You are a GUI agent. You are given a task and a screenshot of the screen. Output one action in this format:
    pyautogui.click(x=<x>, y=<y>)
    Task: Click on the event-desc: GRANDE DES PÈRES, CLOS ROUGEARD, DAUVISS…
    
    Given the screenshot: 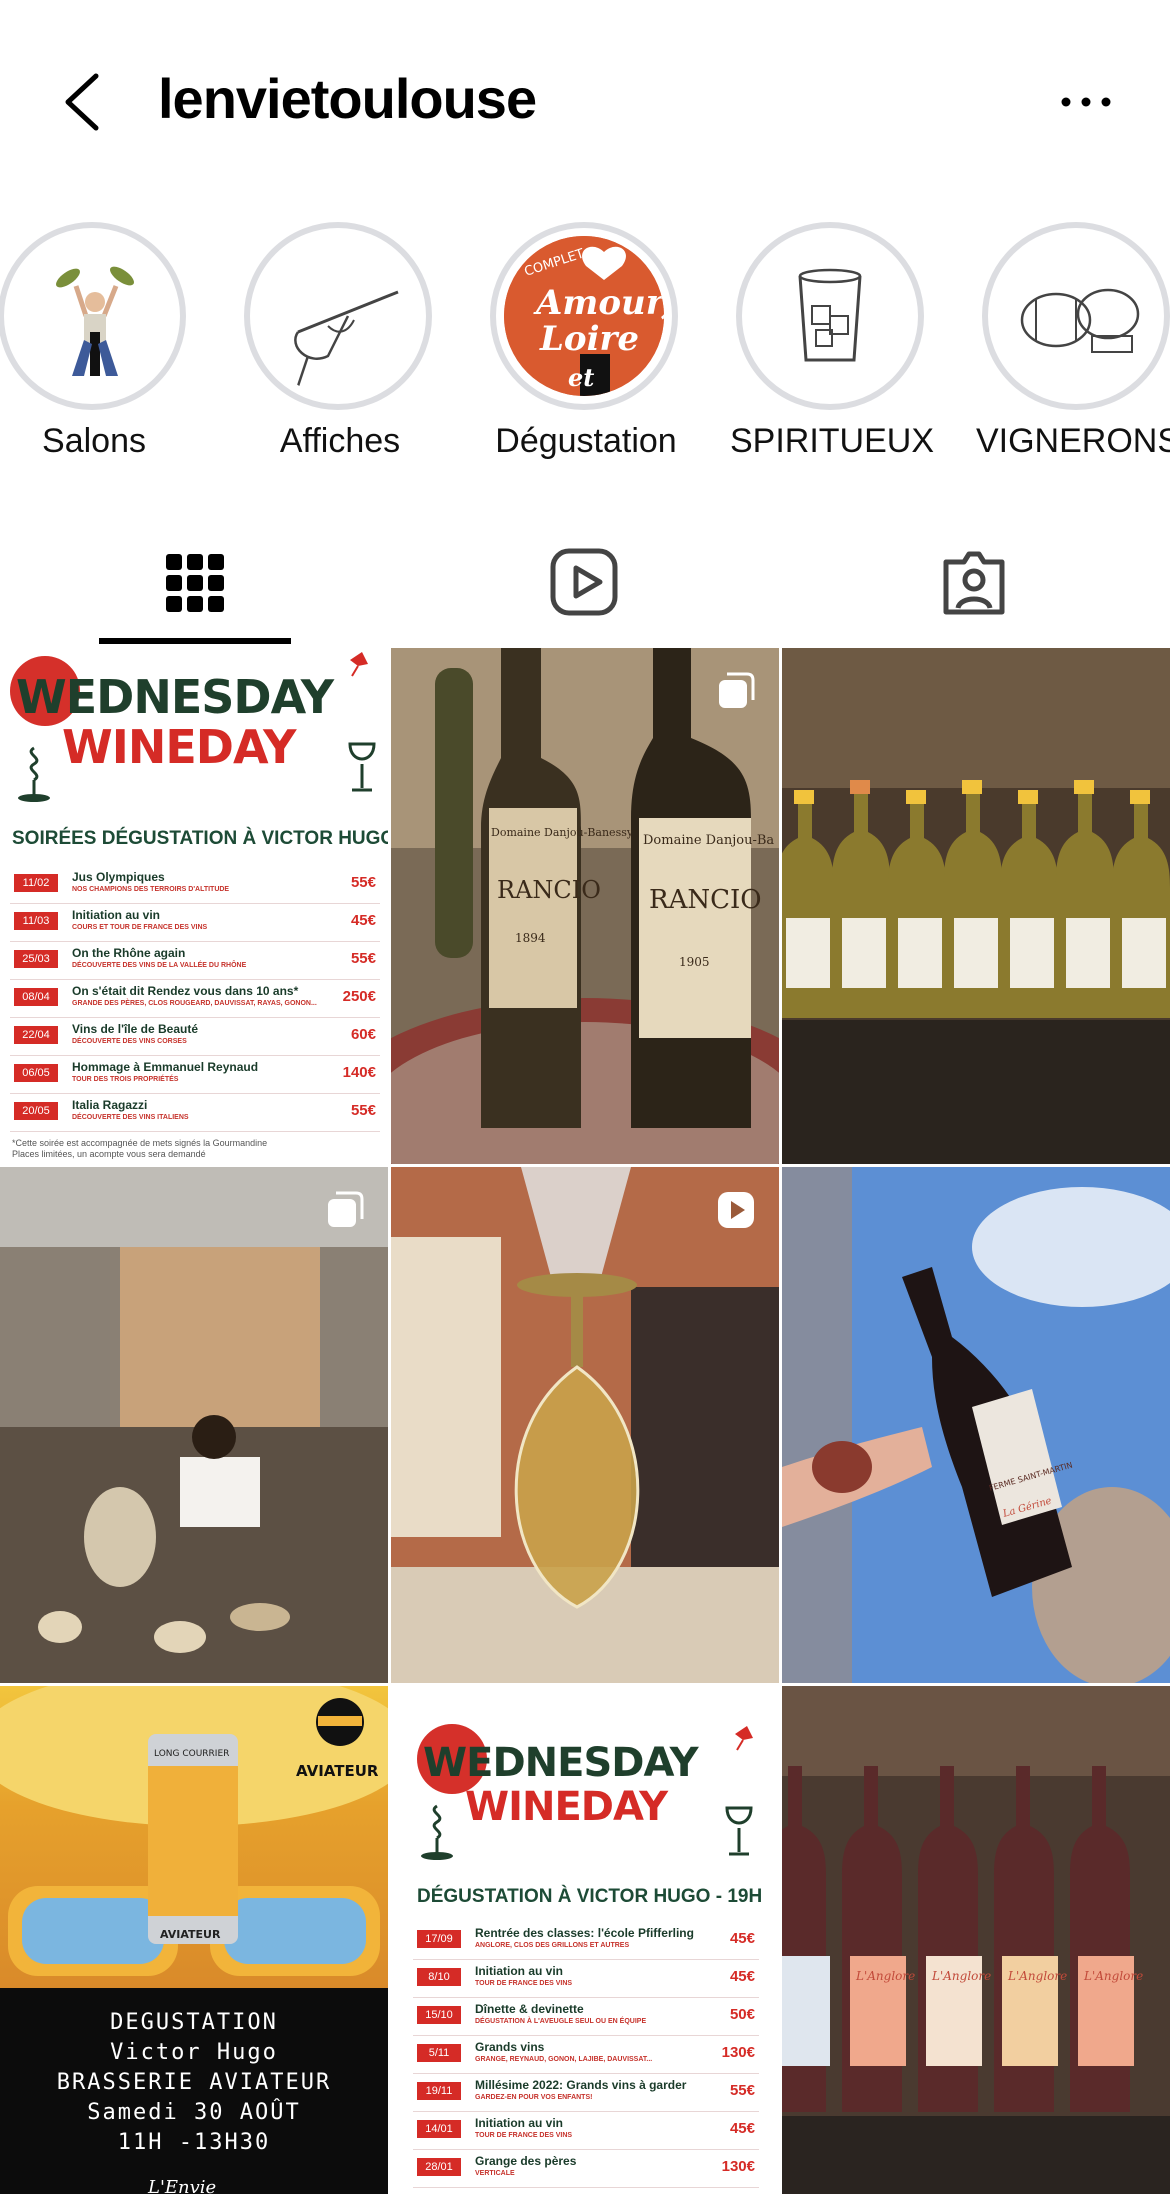 What is the action you would take?
    pyautogui.click(x=194, y=1003)
    